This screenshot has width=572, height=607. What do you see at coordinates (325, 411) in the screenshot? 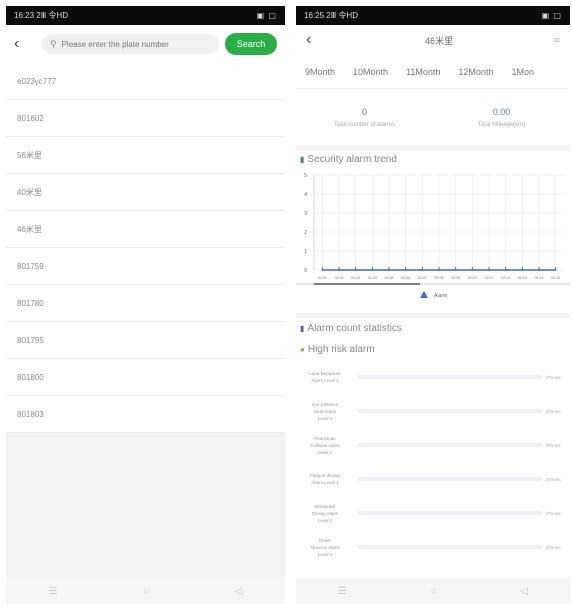
I see `risk-label: Car Distance Near Alarm Level 1` at bounding box center [325, 411].